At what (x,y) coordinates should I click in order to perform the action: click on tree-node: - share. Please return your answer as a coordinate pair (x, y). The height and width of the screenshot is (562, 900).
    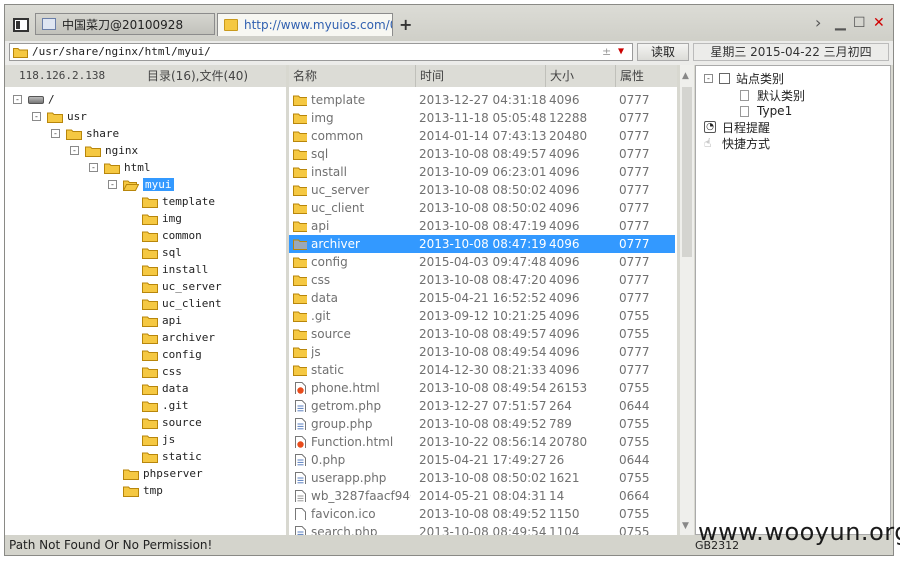
    Looking at the image, I should click on (85, 133).